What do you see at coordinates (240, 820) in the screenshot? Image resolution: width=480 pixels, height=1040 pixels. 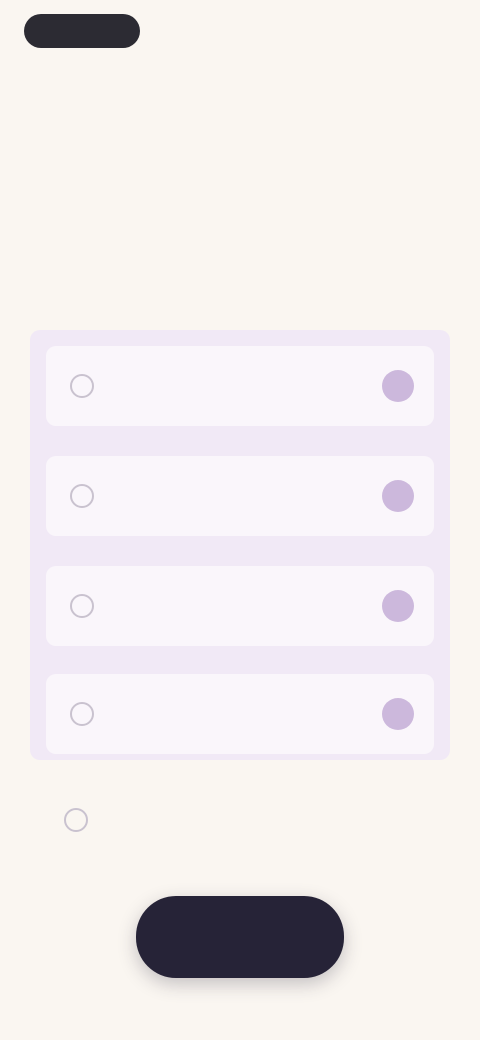 I see `none-option` at bounding box center [240, 820].